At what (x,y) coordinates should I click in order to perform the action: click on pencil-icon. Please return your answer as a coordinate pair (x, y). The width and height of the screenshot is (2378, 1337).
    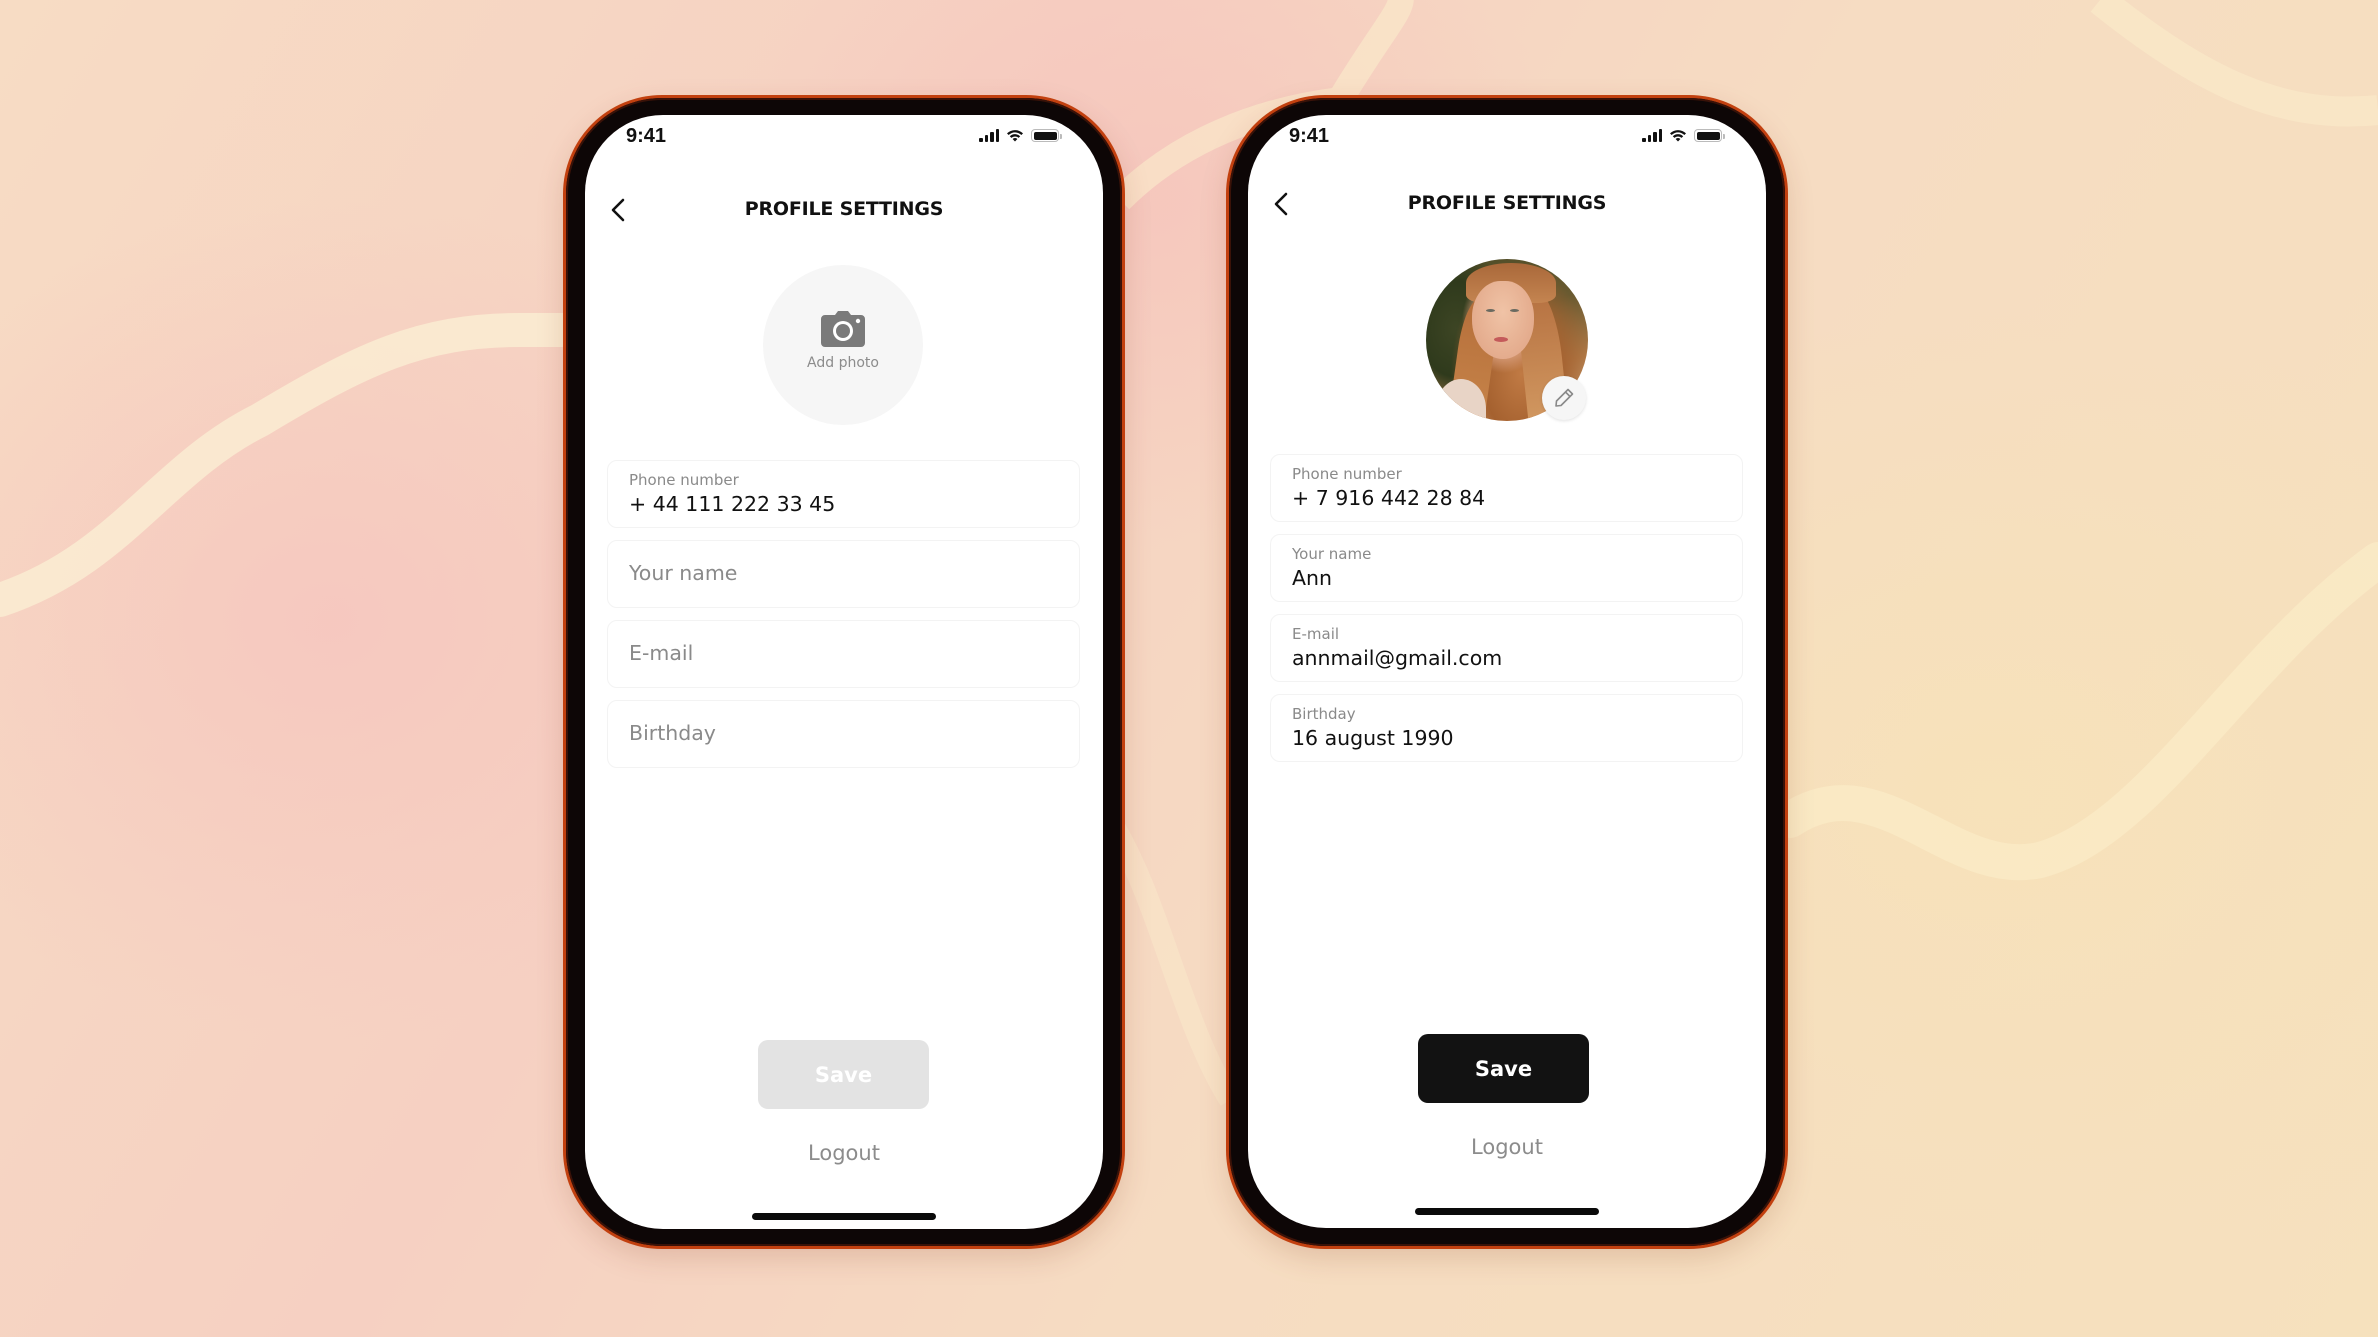
    Looking at the image, I should click on (1564, 397).